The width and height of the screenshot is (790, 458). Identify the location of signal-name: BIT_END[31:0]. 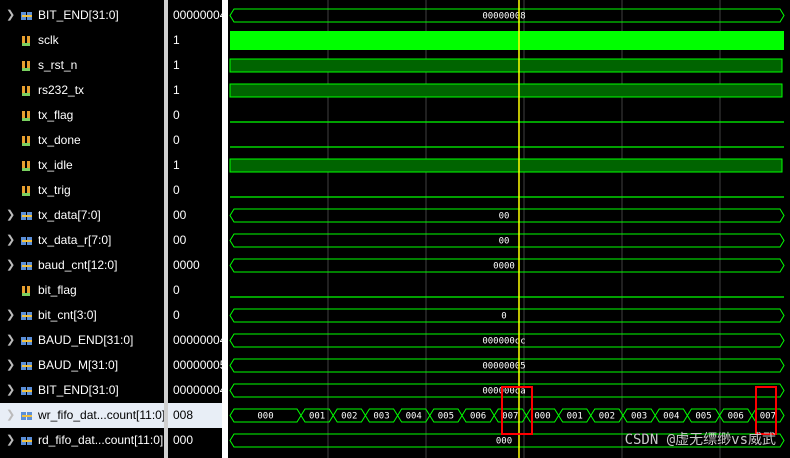
(78, 15).